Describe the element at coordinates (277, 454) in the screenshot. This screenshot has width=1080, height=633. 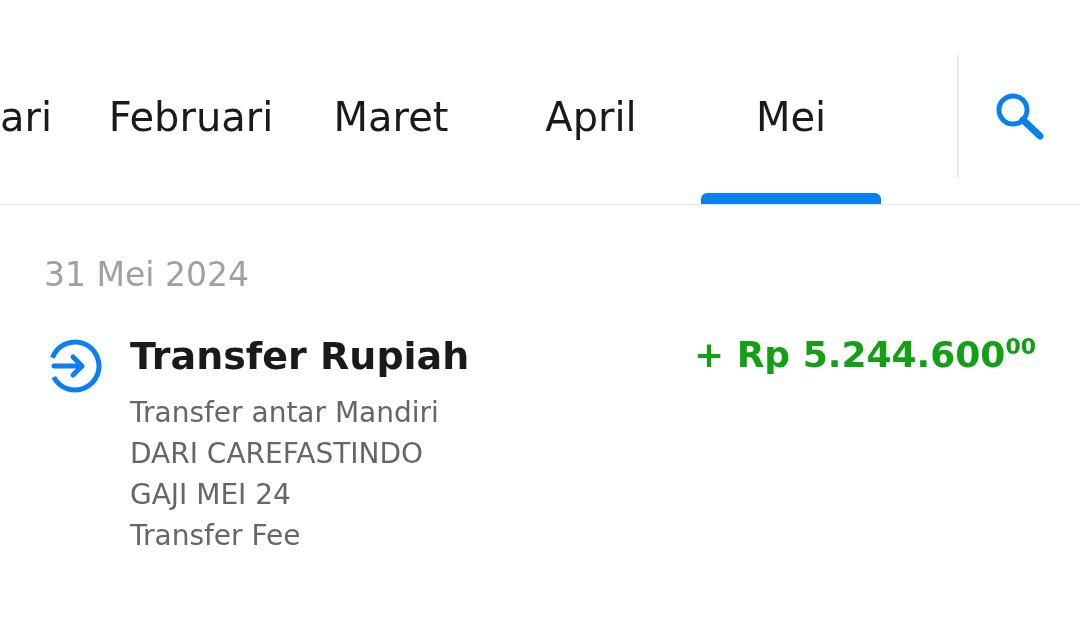
I see `transaction-detail: DARI CAREFASTINDO` at that location.